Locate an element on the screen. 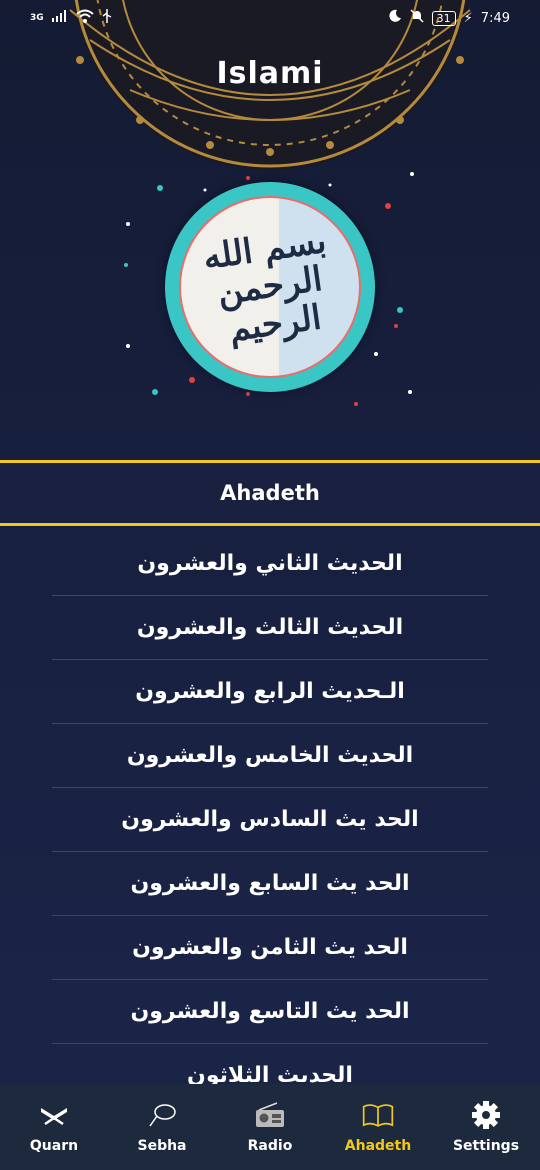  bottom-navigation: Quarn Sebha Radio Ahadeth Settings is located at coordinates (270, 1127).